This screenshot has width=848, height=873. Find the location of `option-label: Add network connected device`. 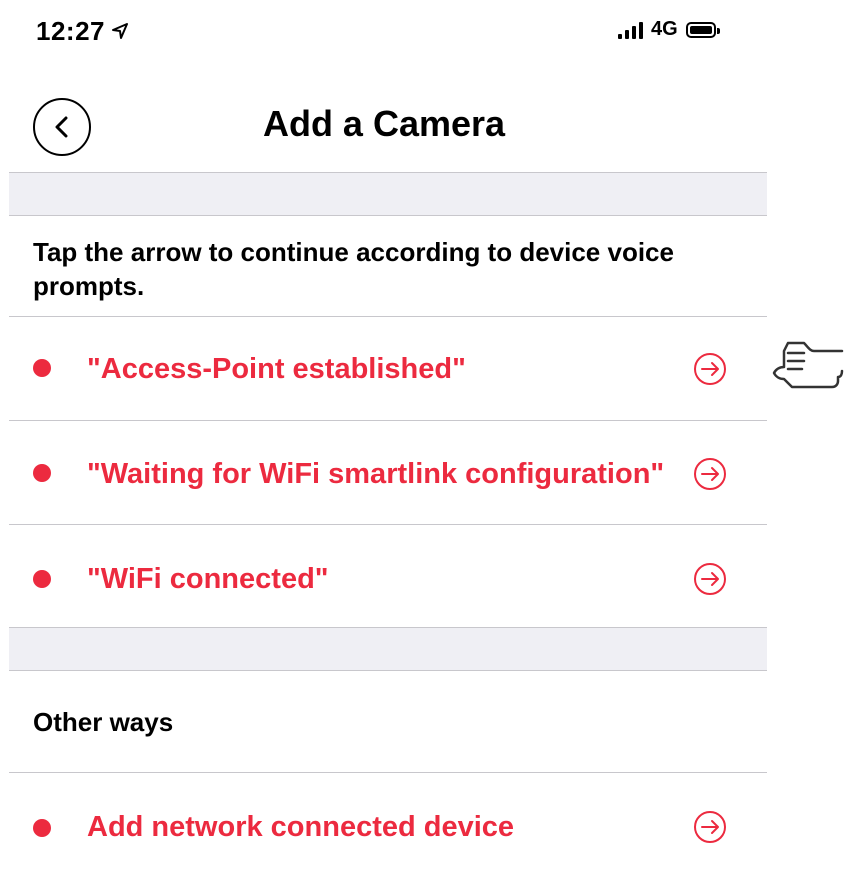

option-label: Add network connected device is located at coordinates (301, 827).